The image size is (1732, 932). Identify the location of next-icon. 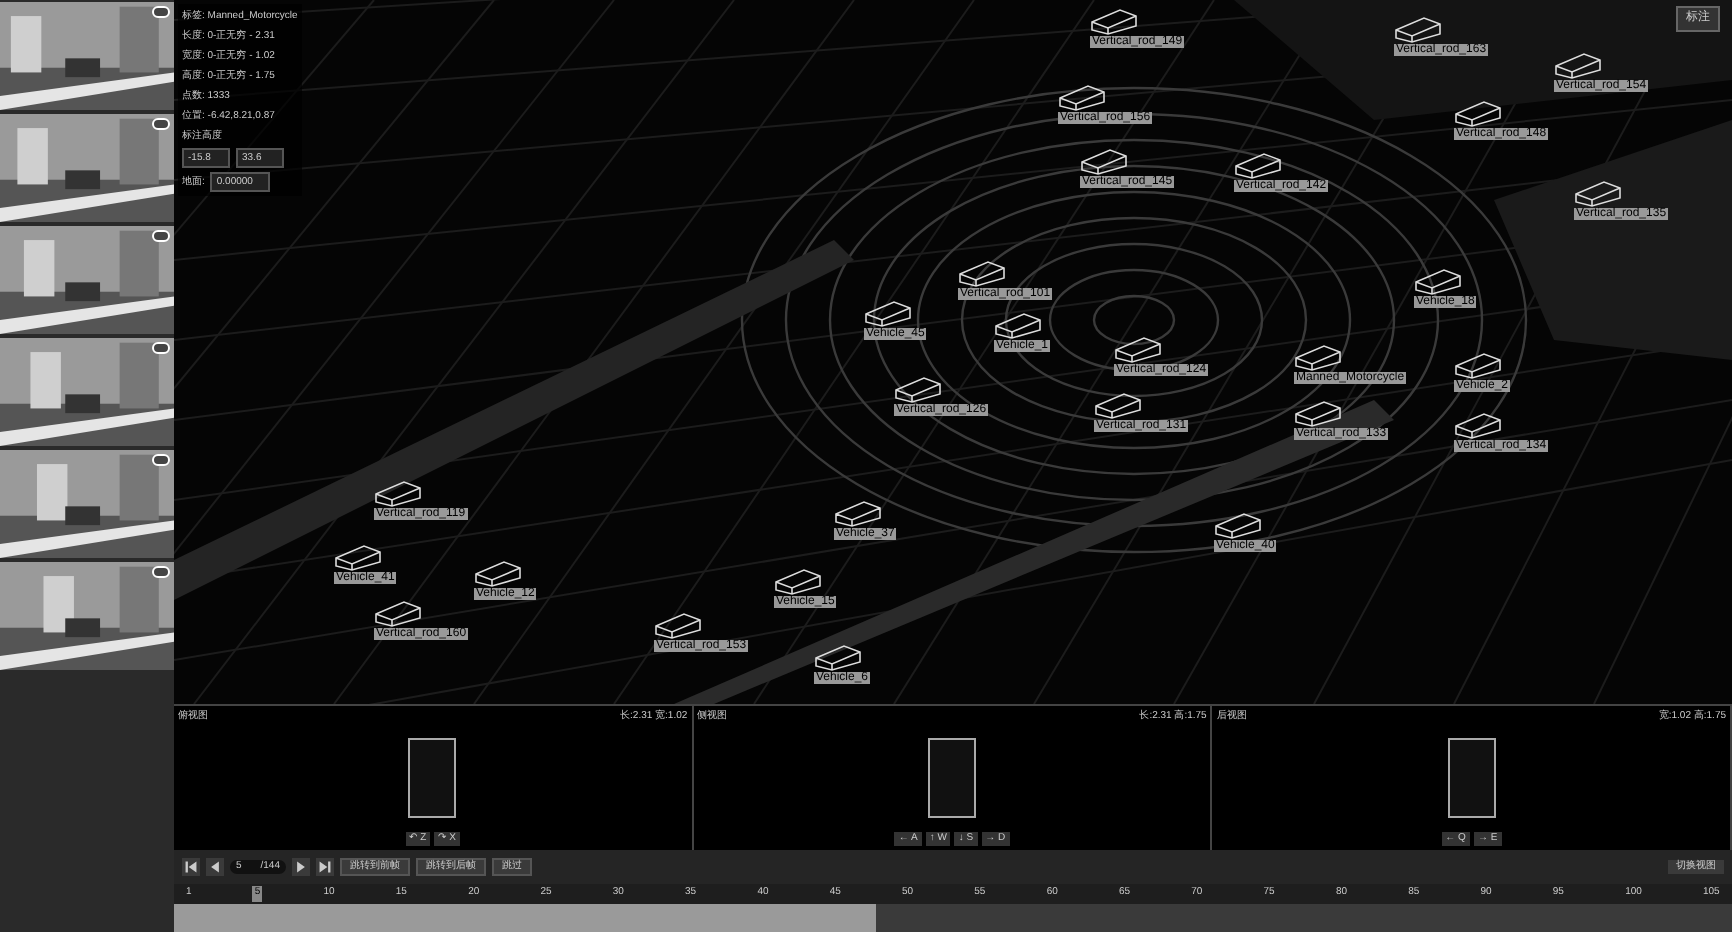
(301, 867).